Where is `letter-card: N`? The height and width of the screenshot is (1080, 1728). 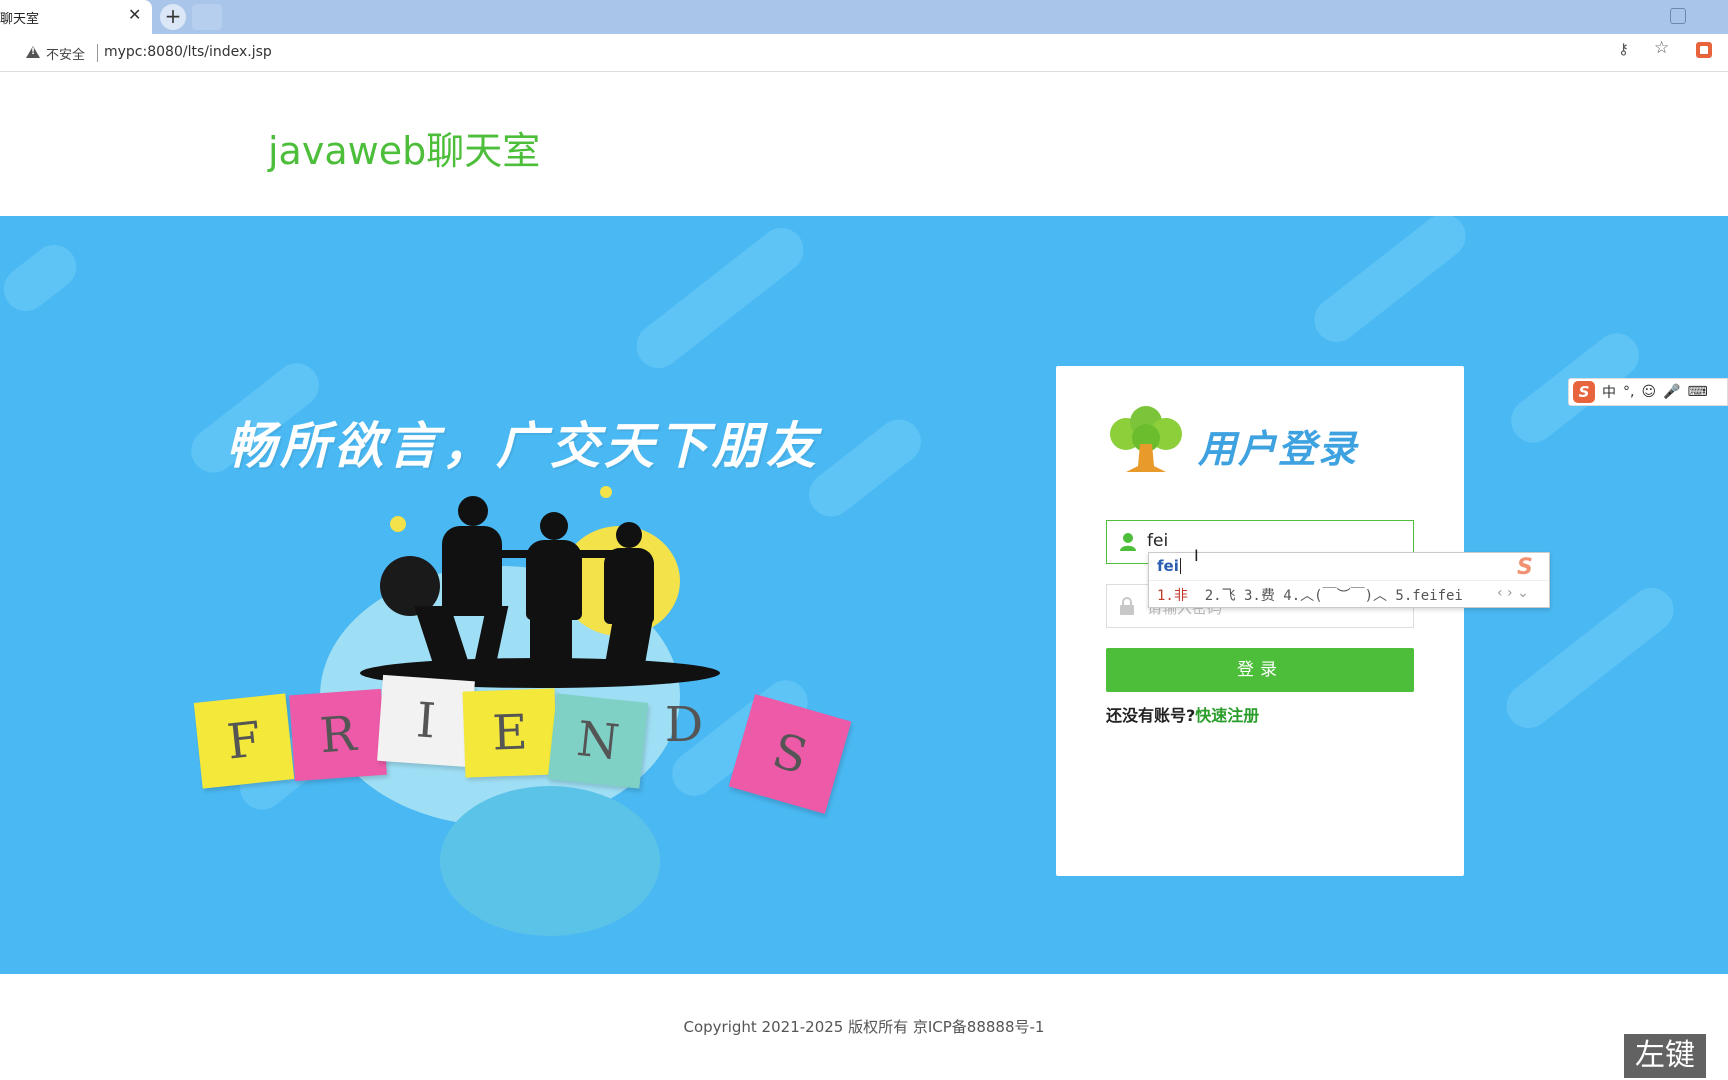 letter-card: N is located at coordinates (598, 741).